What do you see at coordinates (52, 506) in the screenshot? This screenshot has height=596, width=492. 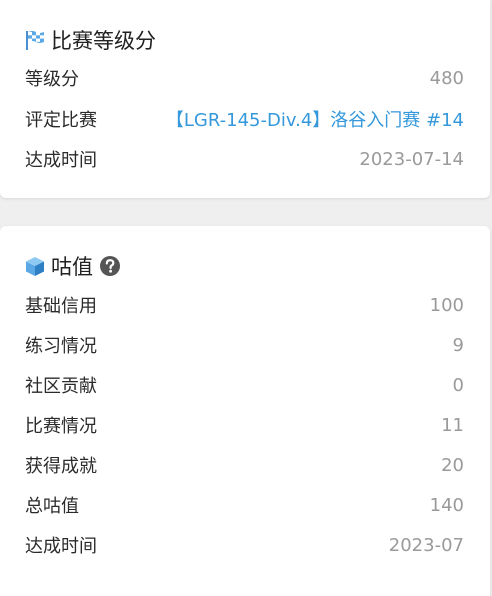 I see `gu-total-label: 总咕值` at bounding box center [52, 506].